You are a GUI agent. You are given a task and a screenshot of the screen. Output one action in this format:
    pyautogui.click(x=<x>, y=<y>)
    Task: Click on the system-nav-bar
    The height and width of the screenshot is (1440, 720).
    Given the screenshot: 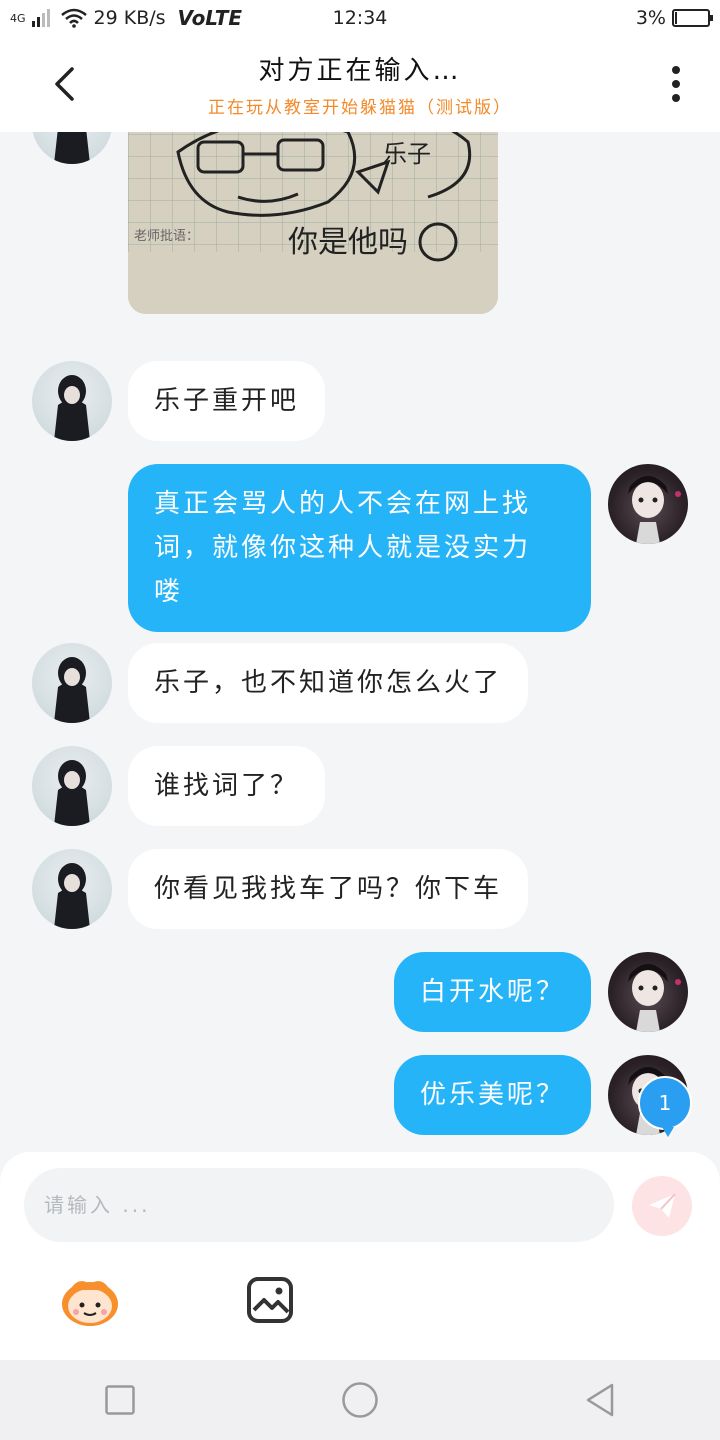 What is the action you would take?
    pyautogui.click(x=360, y=1400)
    